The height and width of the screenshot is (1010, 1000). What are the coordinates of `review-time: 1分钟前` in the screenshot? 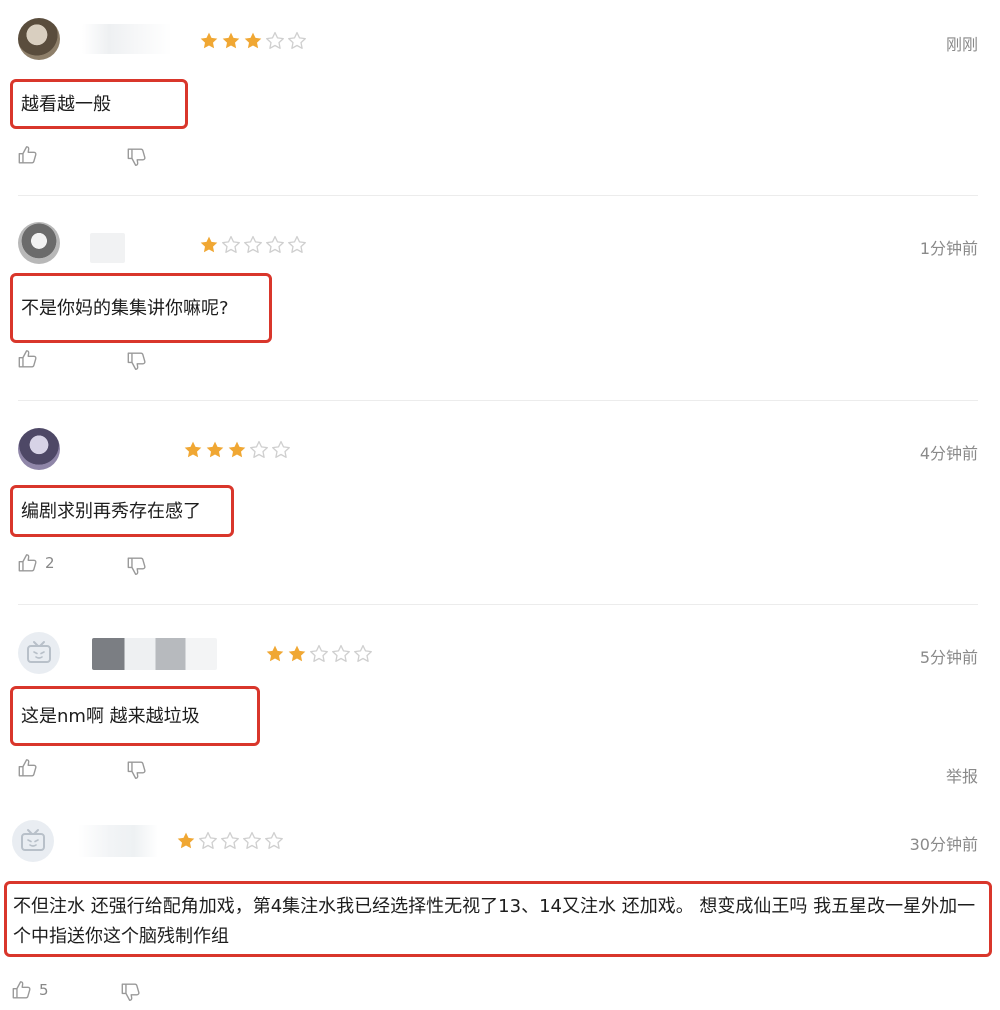 It's located at (948, 248).